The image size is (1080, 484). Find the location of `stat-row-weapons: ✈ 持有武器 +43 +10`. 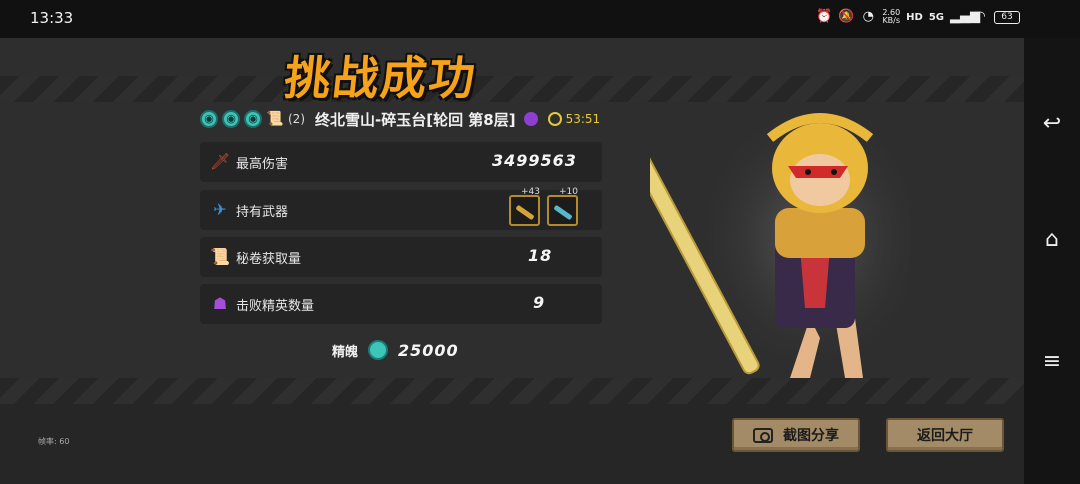

stat-row-weapons: ✈ 持有武器 +43 +10 is located at coordinates (401, 208).